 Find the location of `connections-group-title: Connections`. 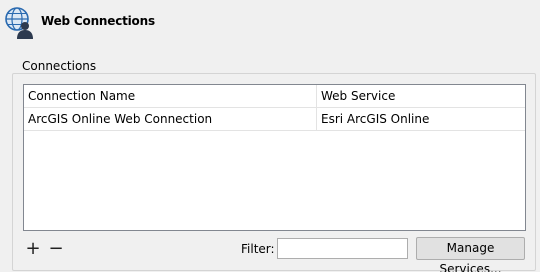

connections-group-title: Connections is located at coordinates (59, 66).